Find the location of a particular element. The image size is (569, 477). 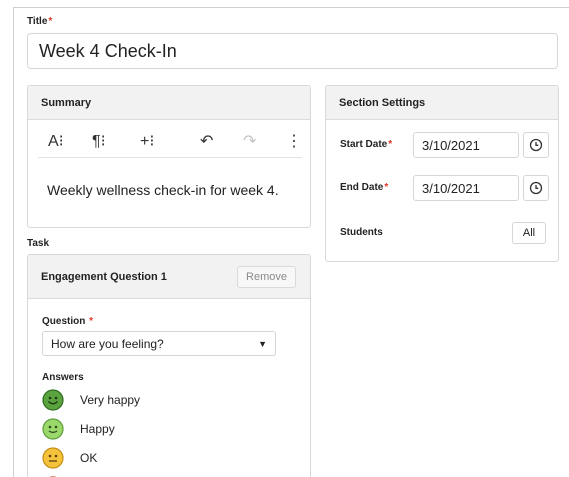

rich-text-toolbar: A⁝ ¶⁝ +⁝ ↶ ↷ ⋮ is located at coordinates (170, 140).